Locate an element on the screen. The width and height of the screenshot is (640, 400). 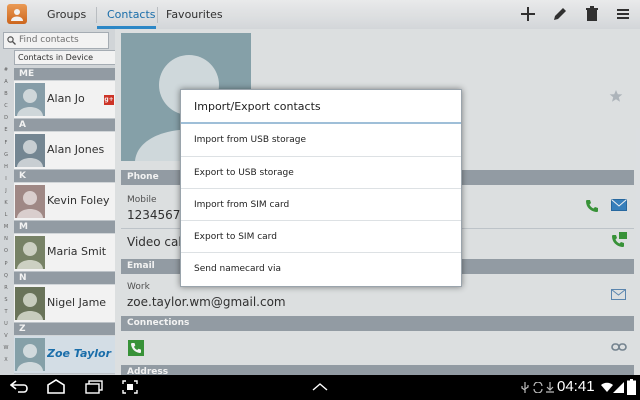
send-namecard-option: Send namecard via is located at coordinates (321, 268).